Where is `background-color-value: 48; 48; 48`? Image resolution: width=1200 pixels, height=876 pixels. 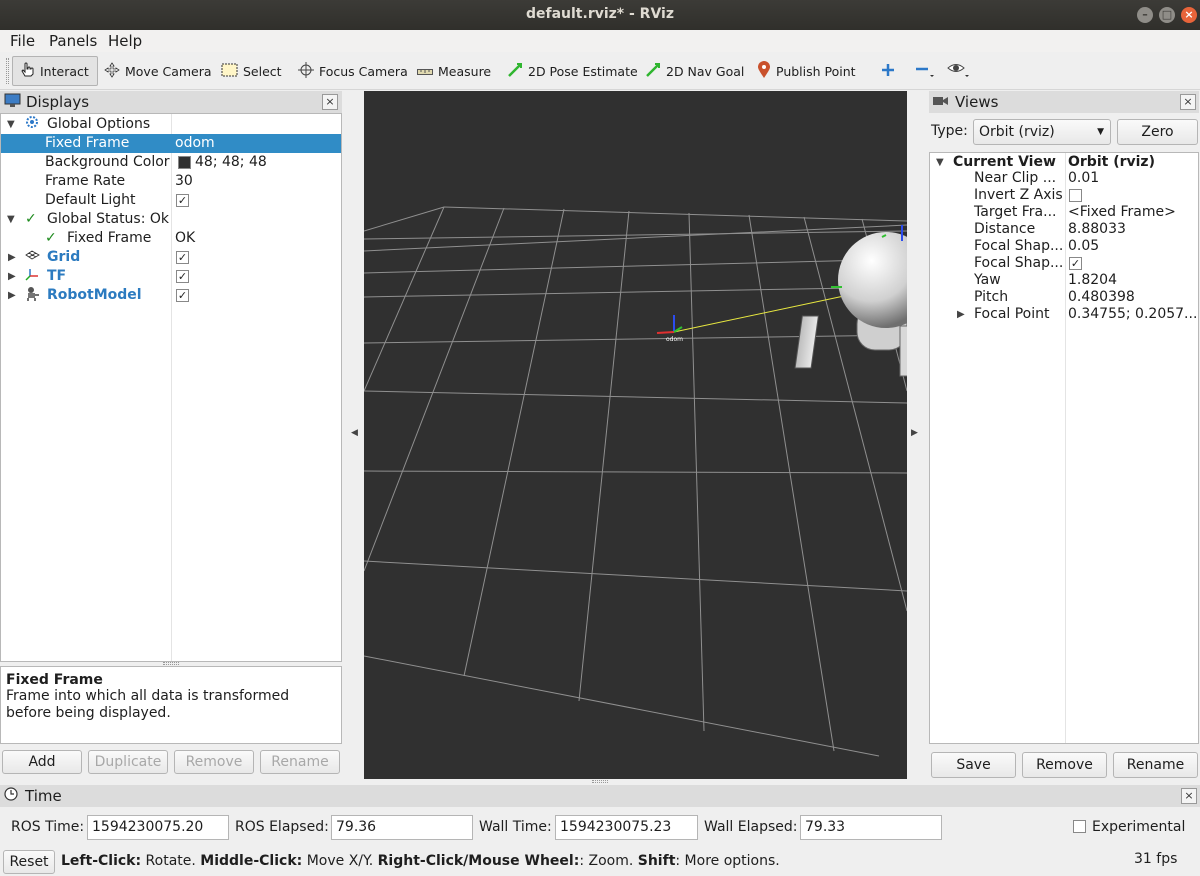
background-color-value: 48; 48; 48 is located at coordinates (231, 162).